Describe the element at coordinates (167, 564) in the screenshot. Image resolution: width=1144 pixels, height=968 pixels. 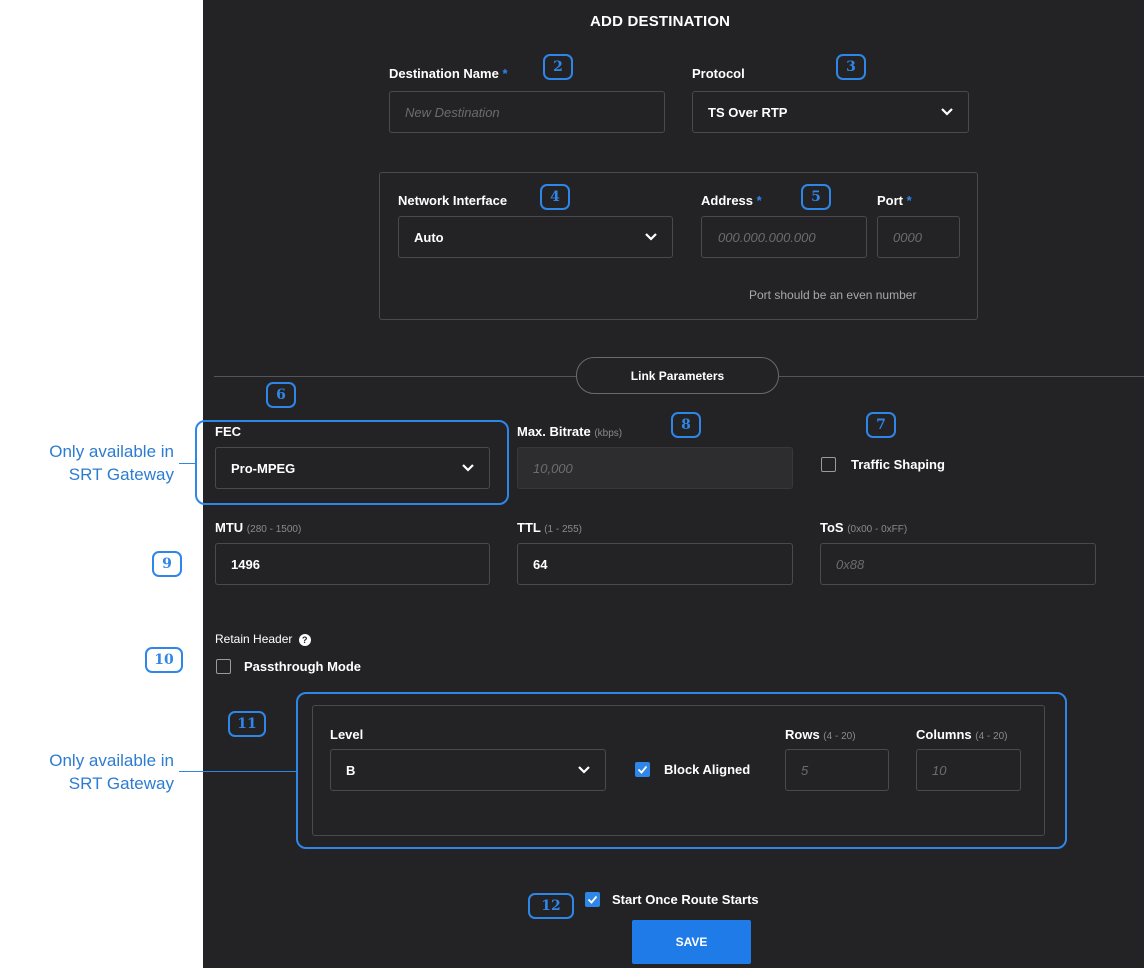
I see `callout-9: 9` at that location.